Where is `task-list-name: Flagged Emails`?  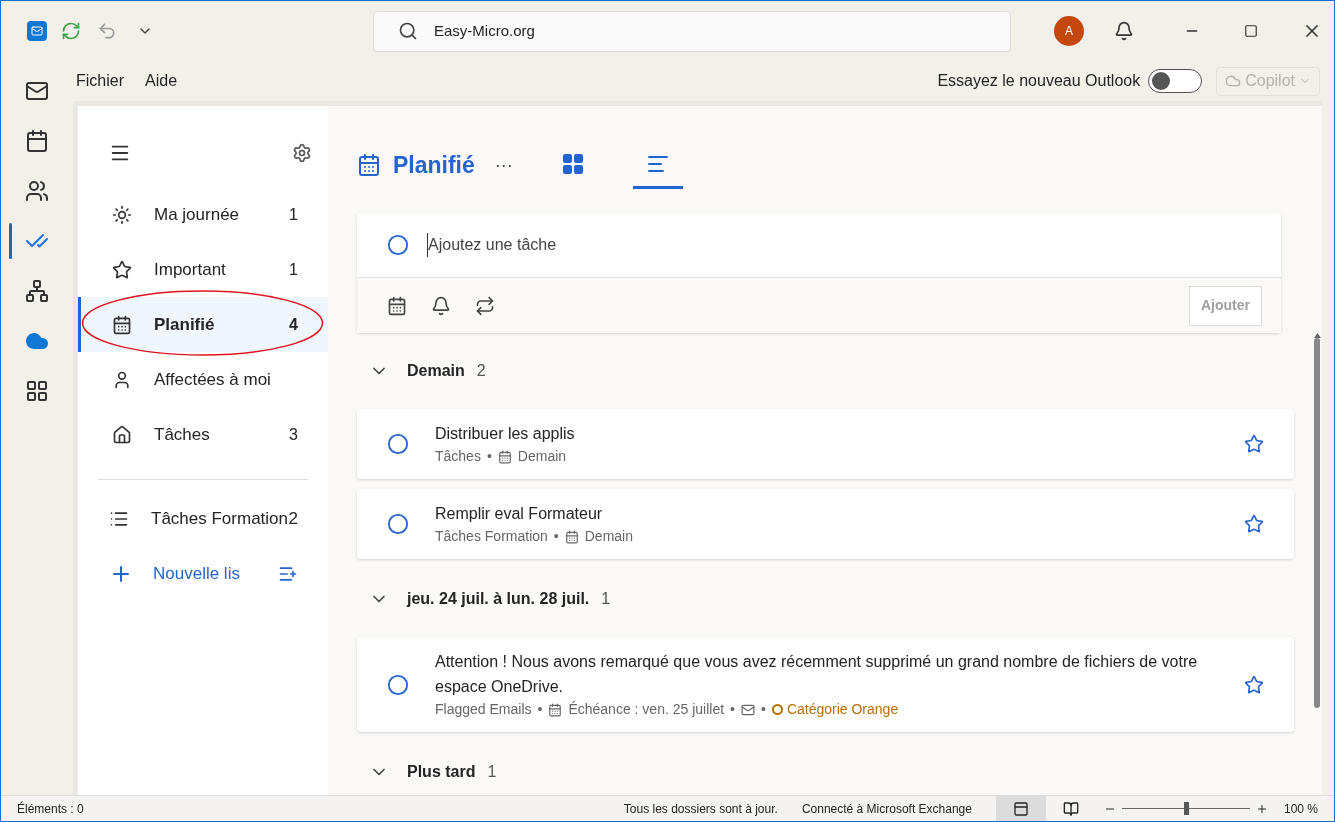 task-list-name: Flagged Emails is located at coordinates (483, 709).